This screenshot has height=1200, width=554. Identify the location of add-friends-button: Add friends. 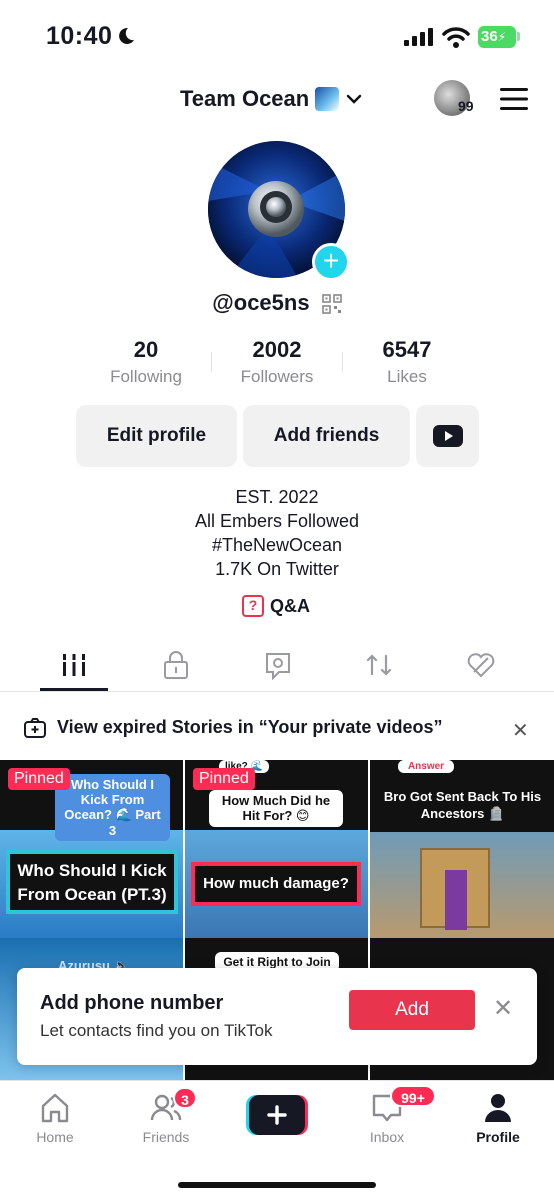
(326, 436).